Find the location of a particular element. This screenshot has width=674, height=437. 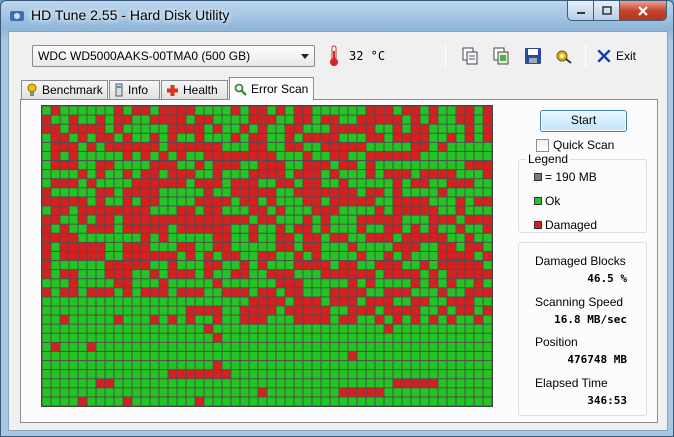

tab-info: Info is located at coordinates (134, 89).